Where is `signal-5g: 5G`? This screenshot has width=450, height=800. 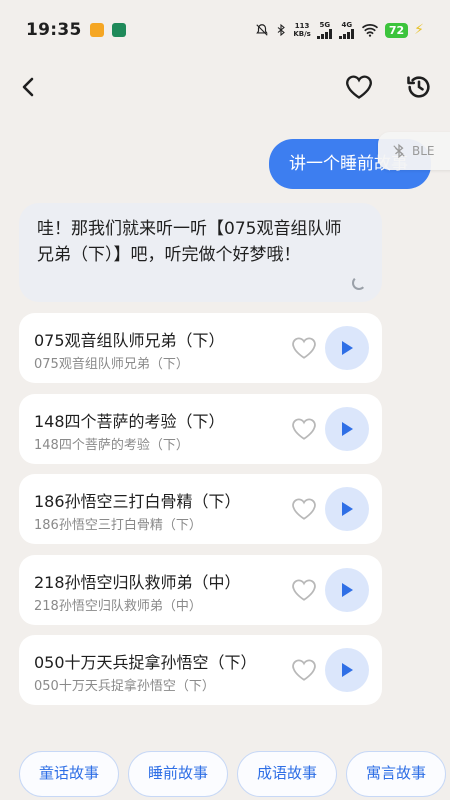
signal-5g: 5G is located at coordinates (324, 30).